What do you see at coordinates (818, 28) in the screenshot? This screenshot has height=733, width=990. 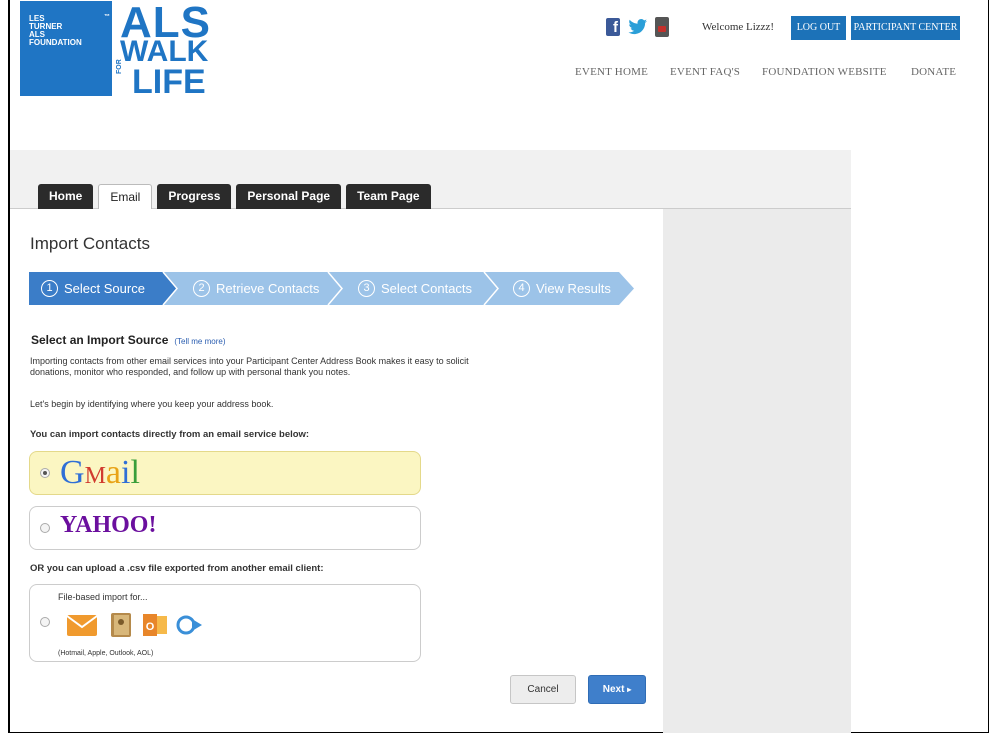 I see `logout-button: LOG OUT` at bounding box center [818, 28].